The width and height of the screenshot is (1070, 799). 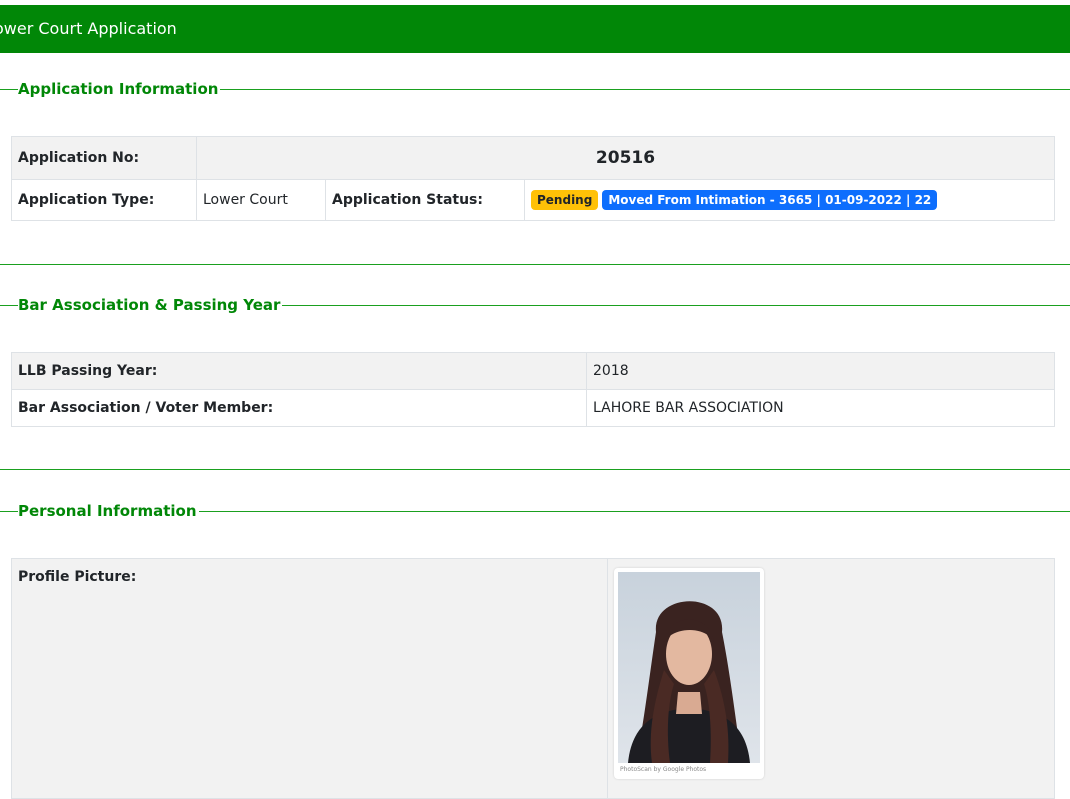 What do you see at coordinates (625, 158) in the screenshot?
I see `application-no-value: 20516` at bounding box center [625, 158].